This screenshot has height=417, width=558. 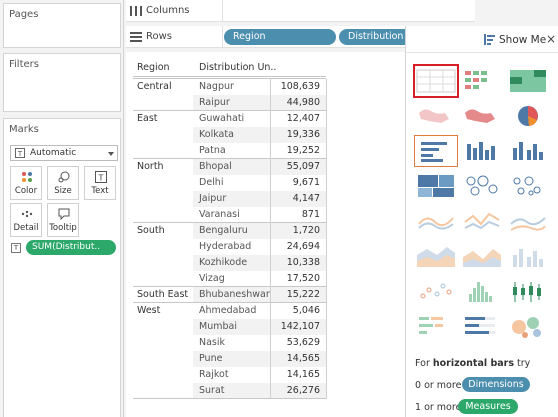 What do you see at coordinates (295, 102) in the screenshot?
I see `value-cell: 44,980` at bounding box center [295, 102].